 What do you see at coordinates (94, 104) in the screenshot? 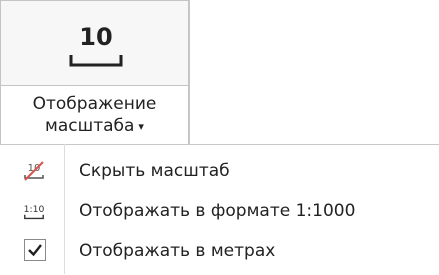
I see `scale-display-label-line1: Отображение` at bounding box center [94, 104].